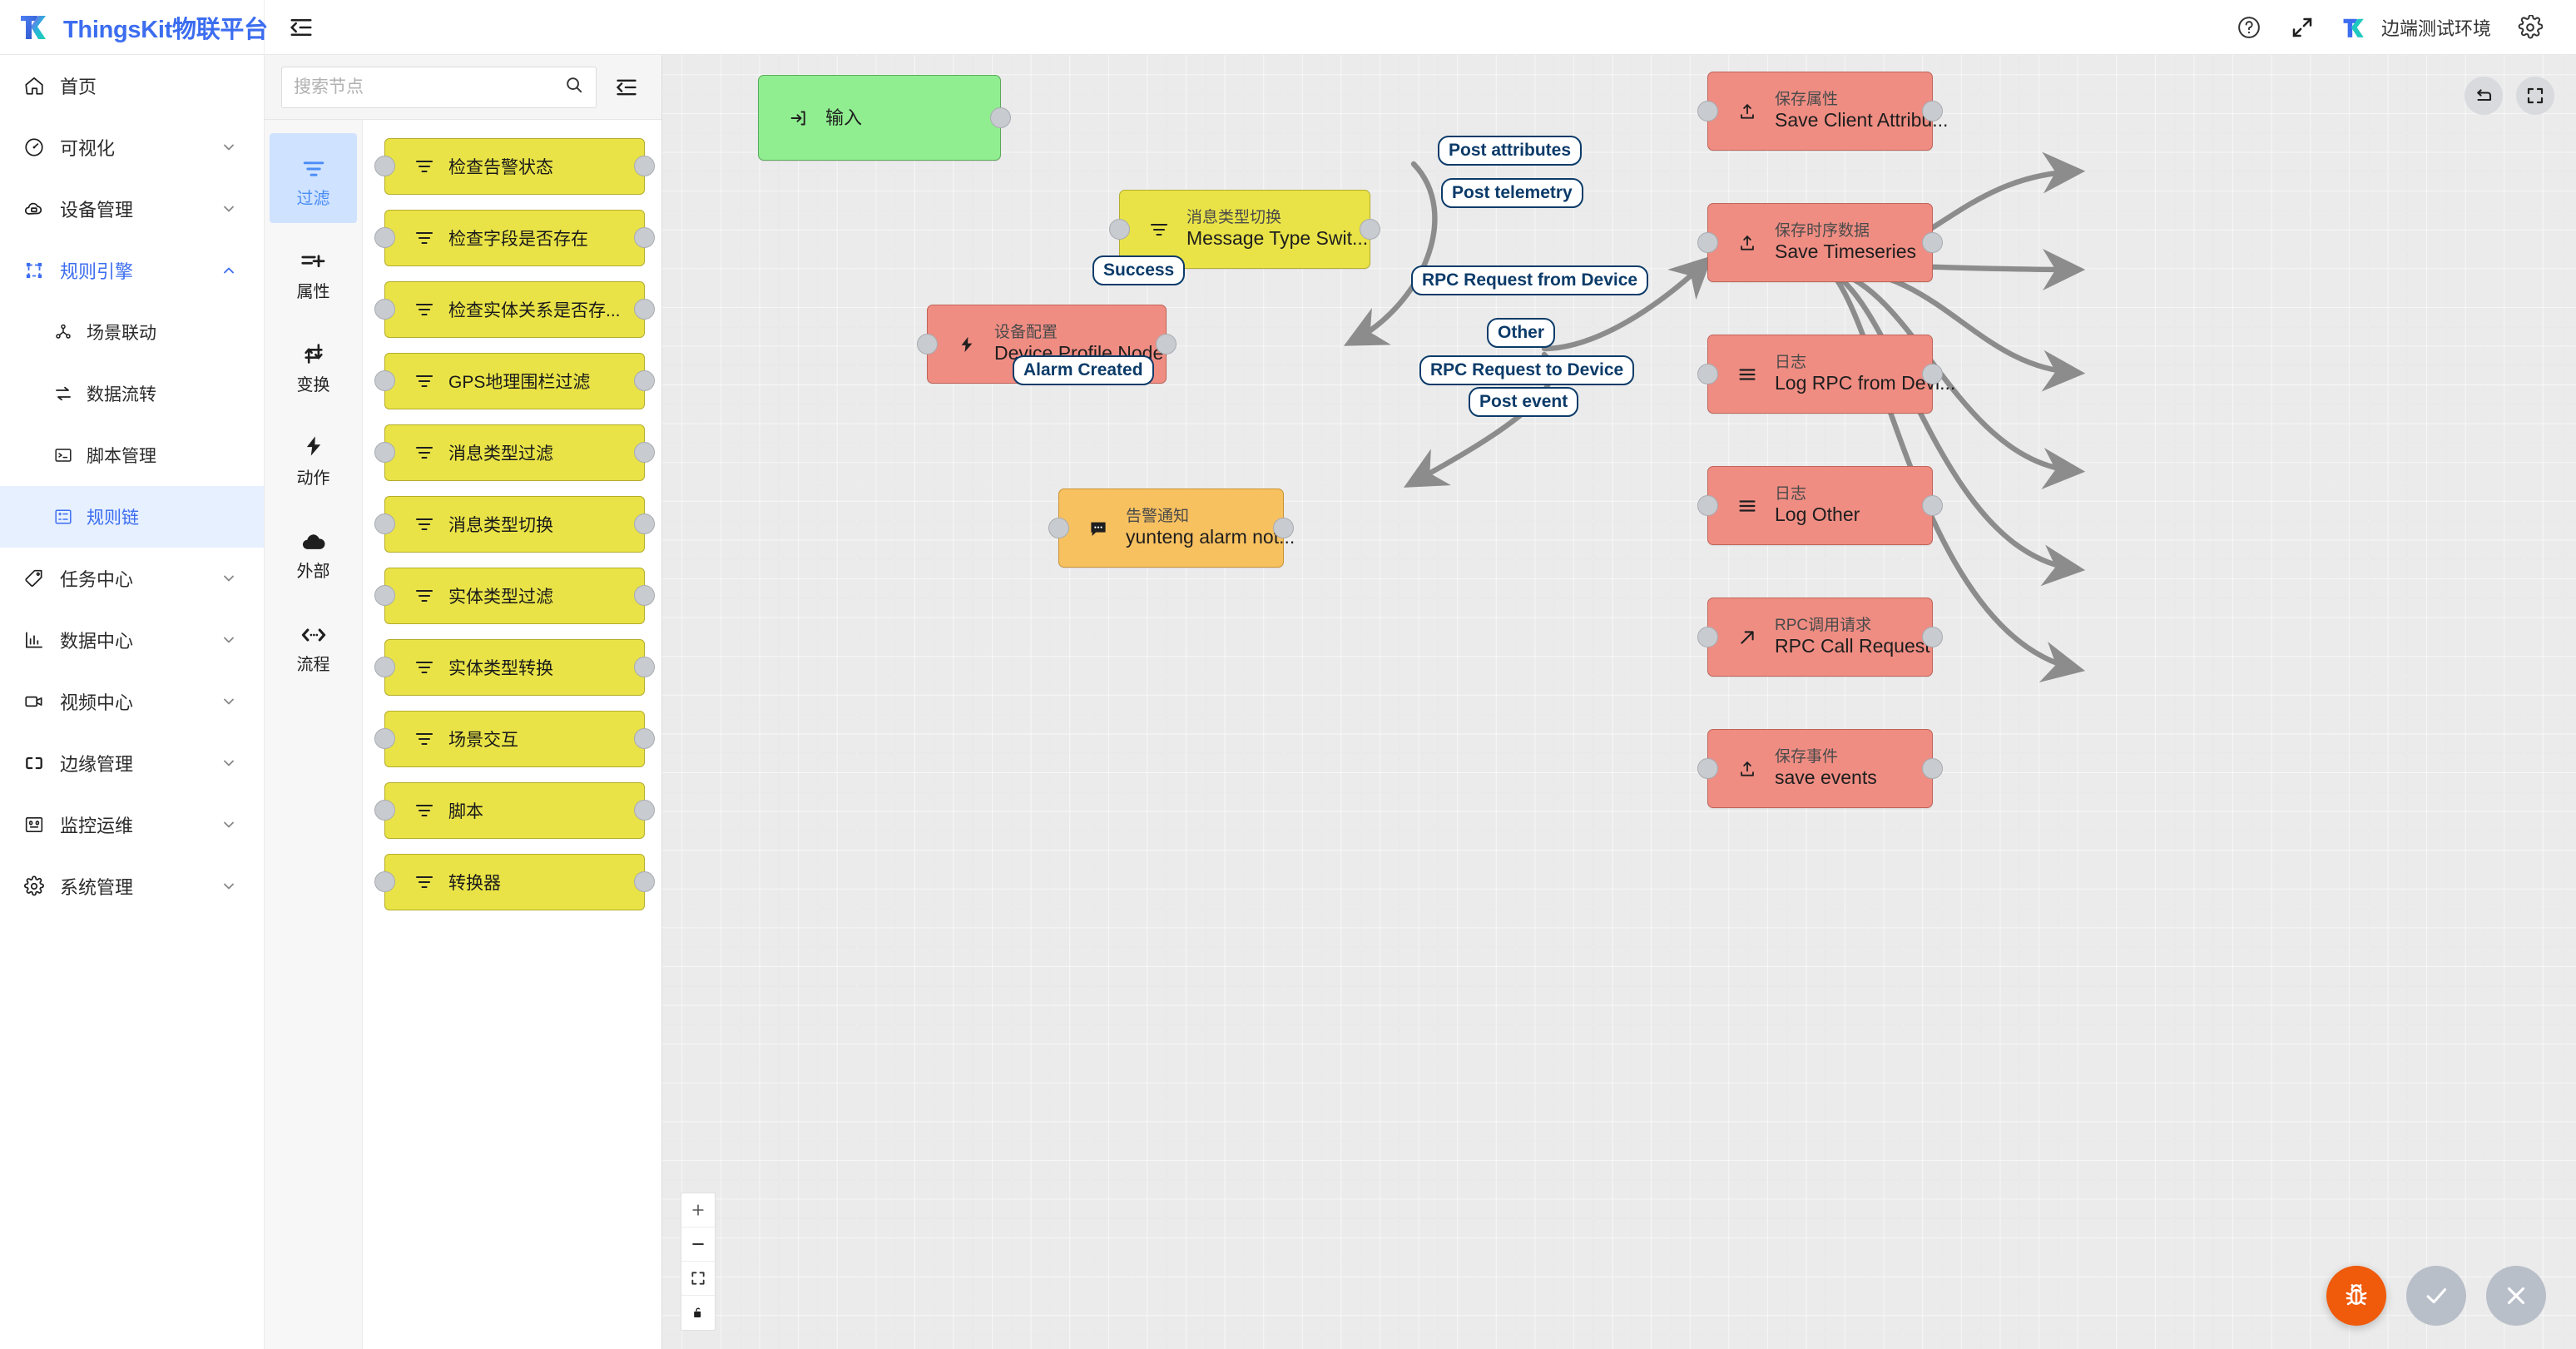  I want to click on brand: ThingsKit物联平台, so click(134, 27).